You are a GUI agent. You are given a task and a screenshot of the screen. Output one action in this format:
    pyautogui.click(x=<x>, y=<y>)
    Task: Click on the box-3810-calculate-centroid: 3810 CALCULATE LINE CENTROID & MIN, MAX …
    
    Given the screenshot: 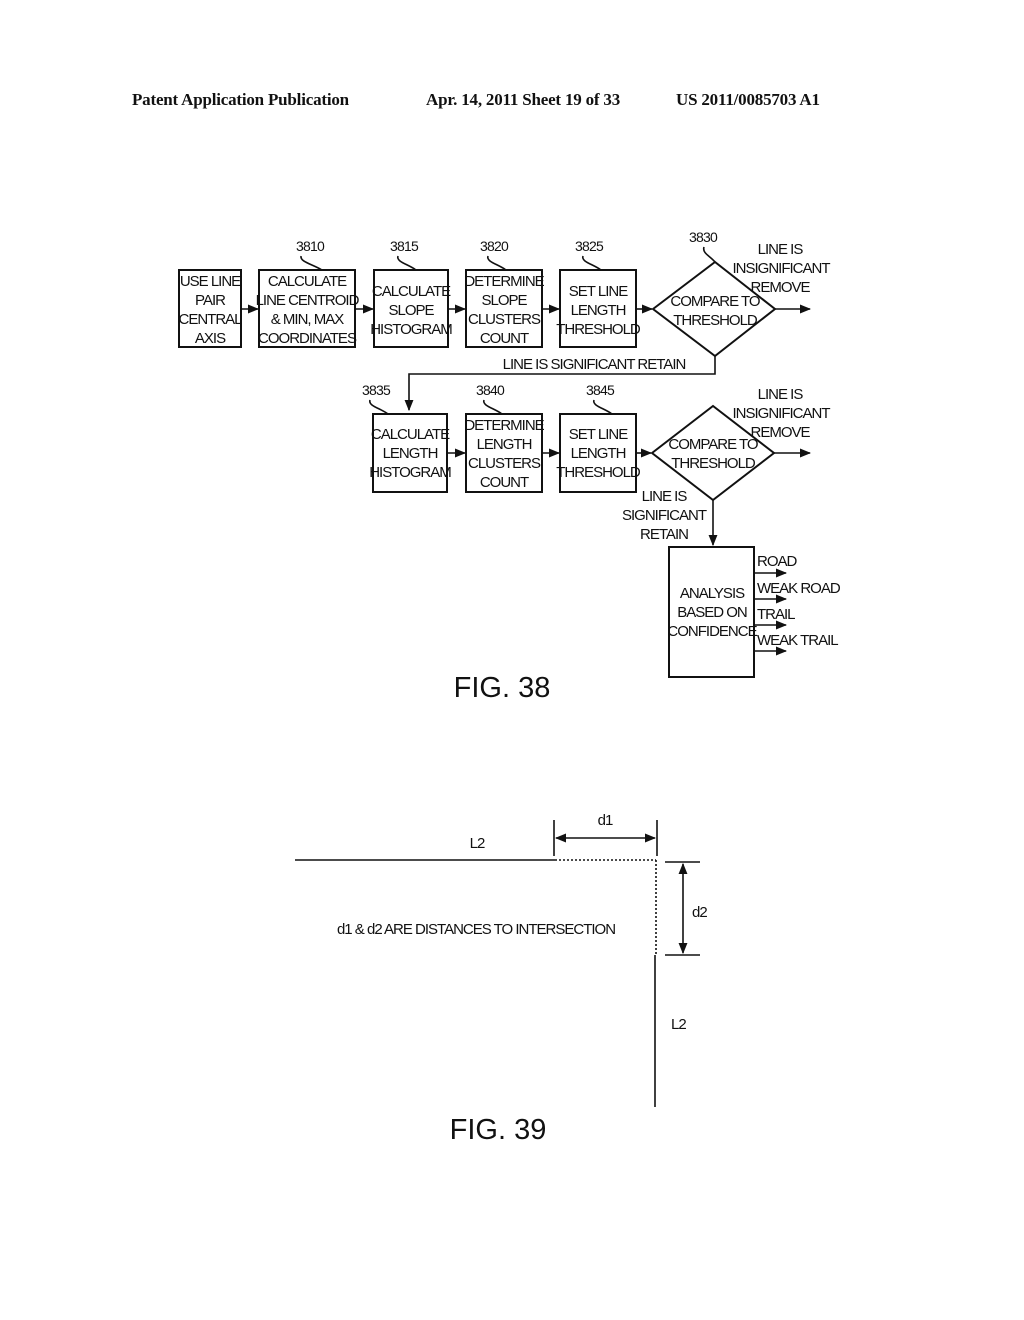 What is the action you would take?
    pyautogui.click(x=308, y=293)
    